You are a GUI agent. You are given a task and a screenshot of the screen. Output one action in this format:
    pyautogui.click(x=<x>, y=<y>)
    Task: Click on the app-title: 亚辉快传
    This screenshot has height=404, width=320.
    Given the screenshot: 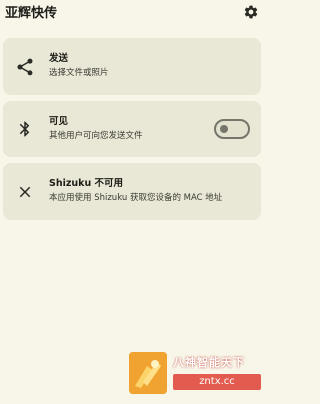 What is the action you would take?
    pyautogui.click(x=31, y=13)
    